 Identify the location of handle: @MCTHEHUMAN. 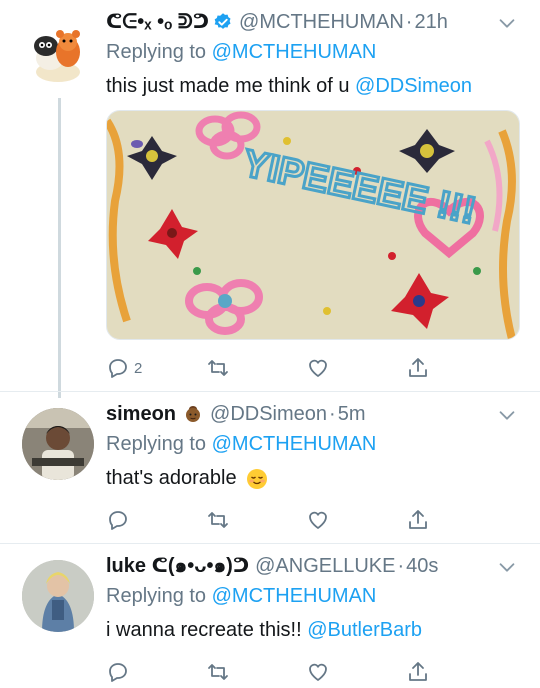
(321, 22).